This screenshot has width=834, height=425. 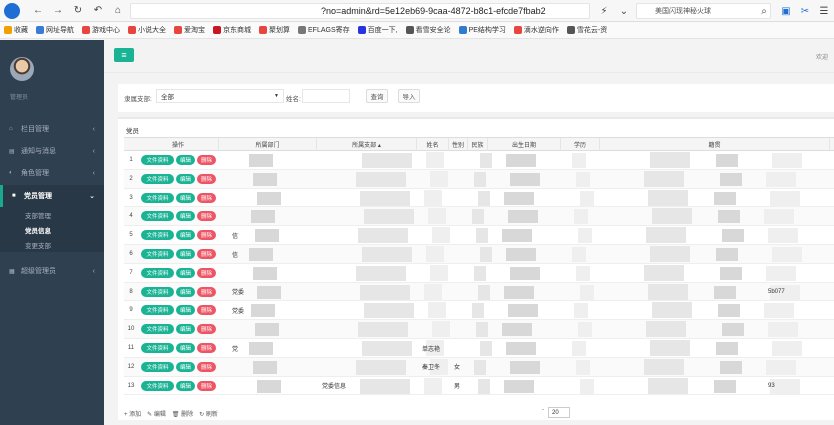 I want to click on column-header: 籍贯, so click(x=715, y=144).